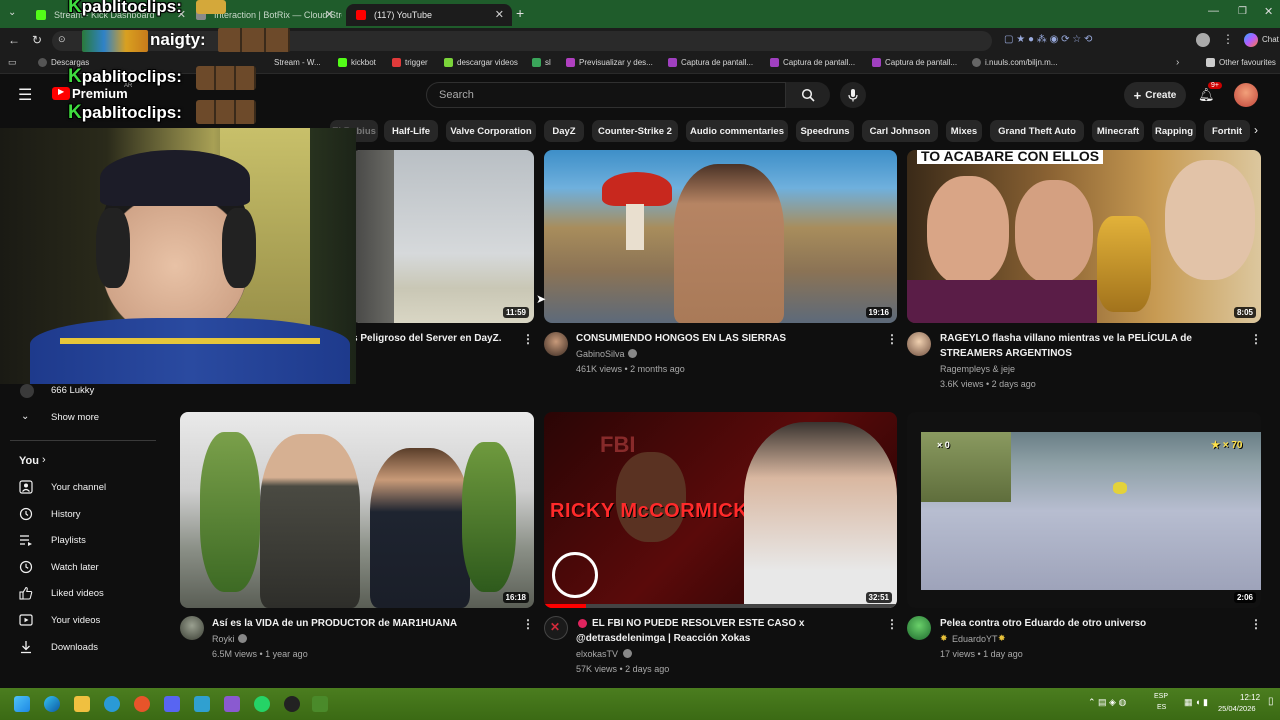 The height and width of the screenshot is (720, 1280). I want to click on you-section-header: You ›, so click(80, 461).